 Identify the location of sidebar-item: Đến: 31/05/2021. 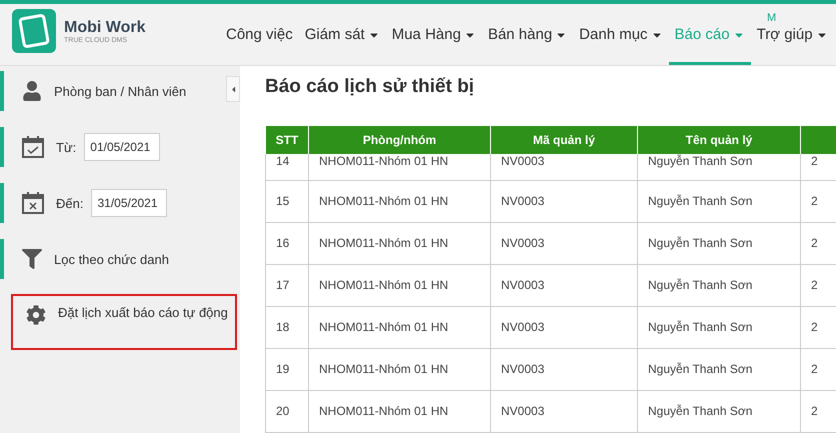
(113, 203).